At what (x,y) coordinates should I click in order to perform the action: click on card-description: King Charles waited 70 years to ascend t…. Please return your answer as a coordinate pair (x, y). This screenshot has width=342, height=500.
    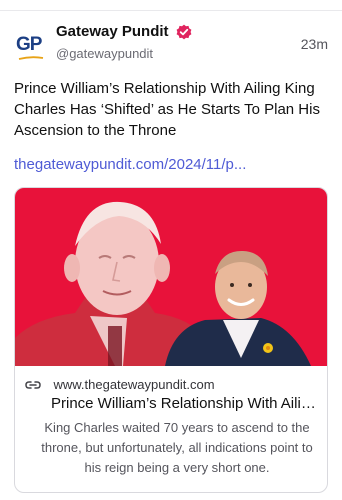
    Looking at the image, I should click on (177, 447).